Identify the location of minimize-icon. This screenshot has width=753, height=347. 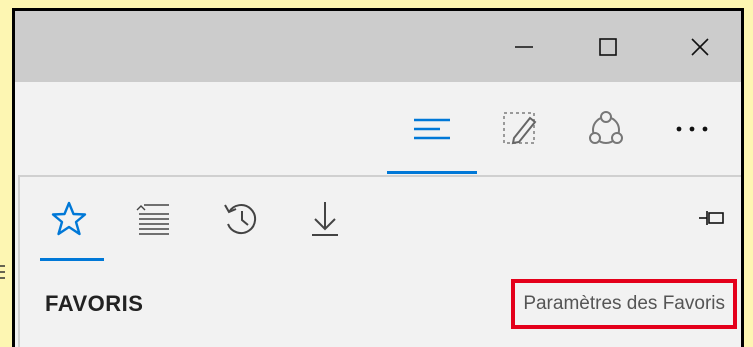
(524, 46).